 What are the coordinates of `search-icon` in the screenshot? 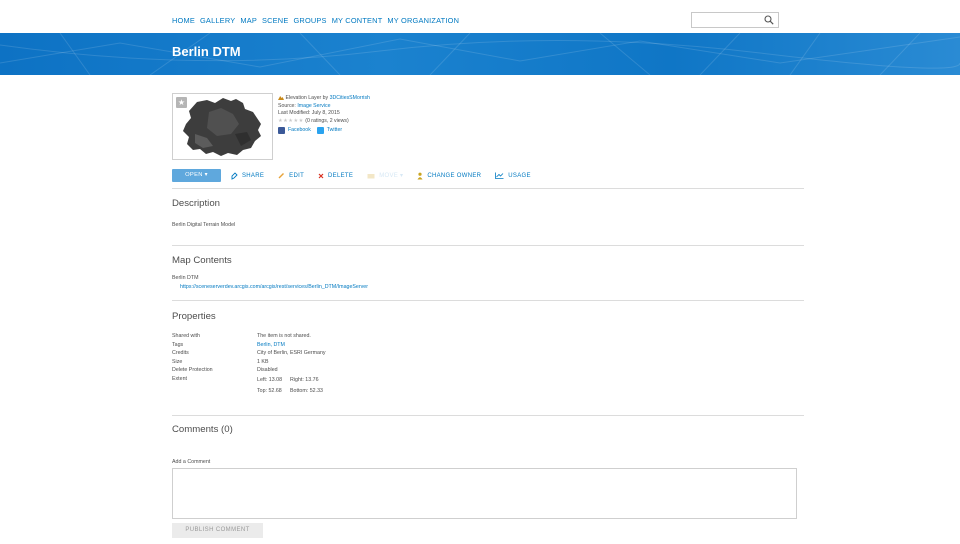 It's located at (769, 20).